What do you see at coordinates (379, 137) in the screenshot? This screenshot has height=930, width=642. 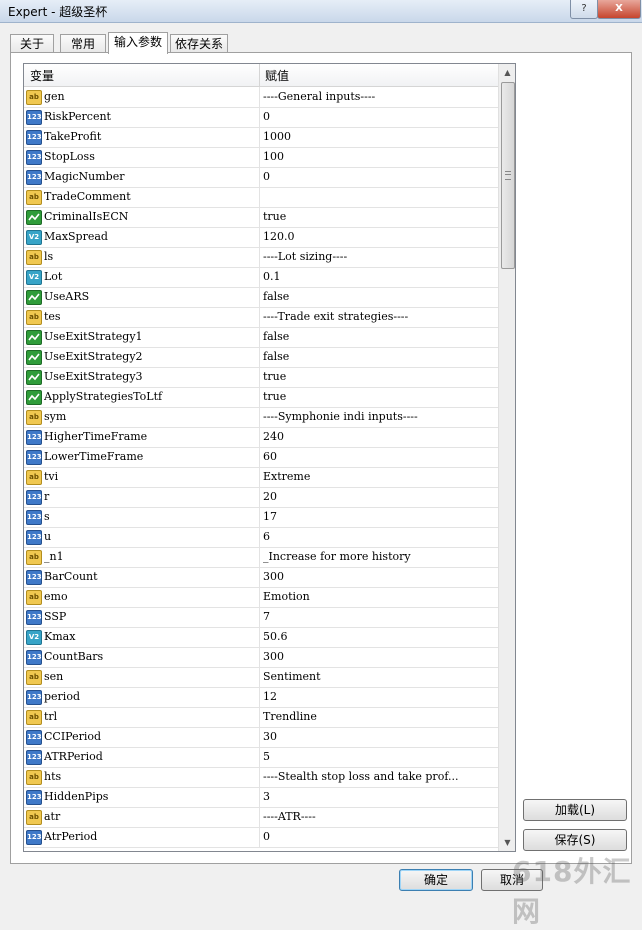 I see `param-value: 1000` at bounding box center [379, 137].